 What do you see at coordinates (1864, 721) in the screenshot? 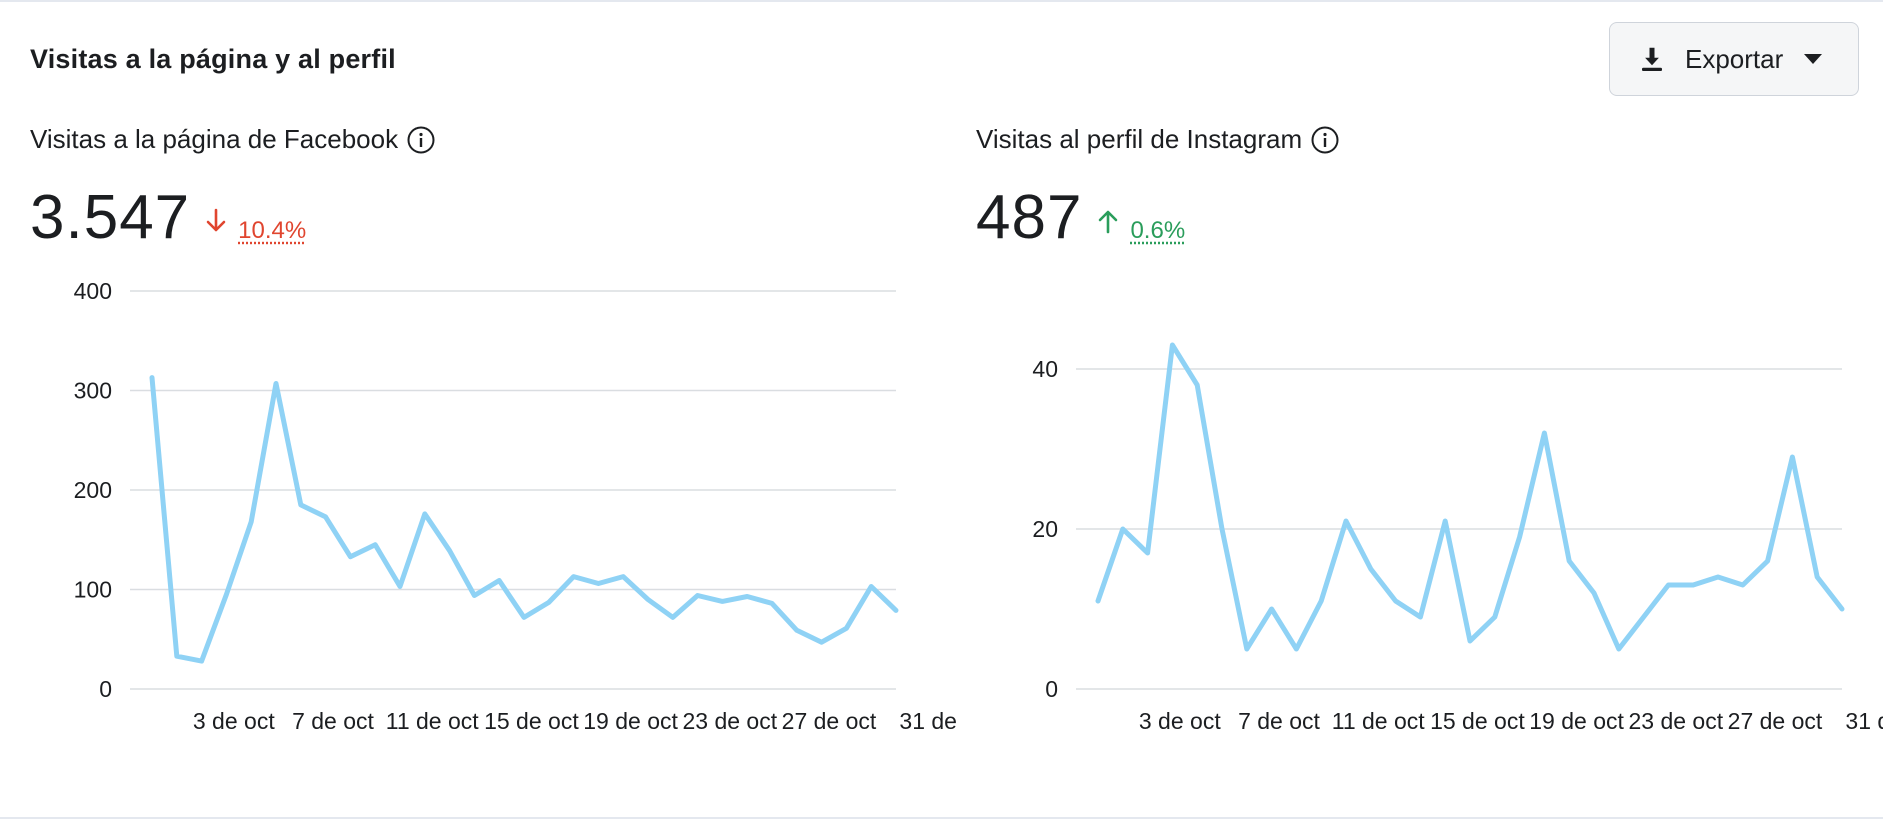
I see `x-tick-label: 31 de` at bounding box center [1864, 721].